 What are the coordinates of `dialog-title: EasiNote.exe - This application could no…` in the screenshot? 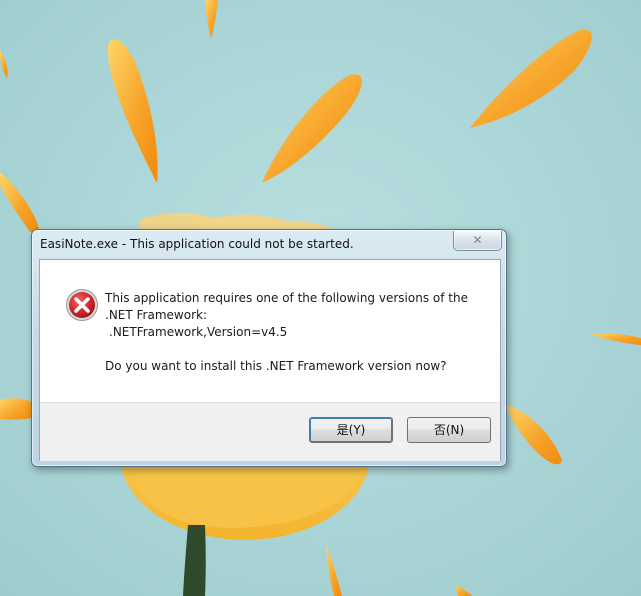 It's located at (197, 244).